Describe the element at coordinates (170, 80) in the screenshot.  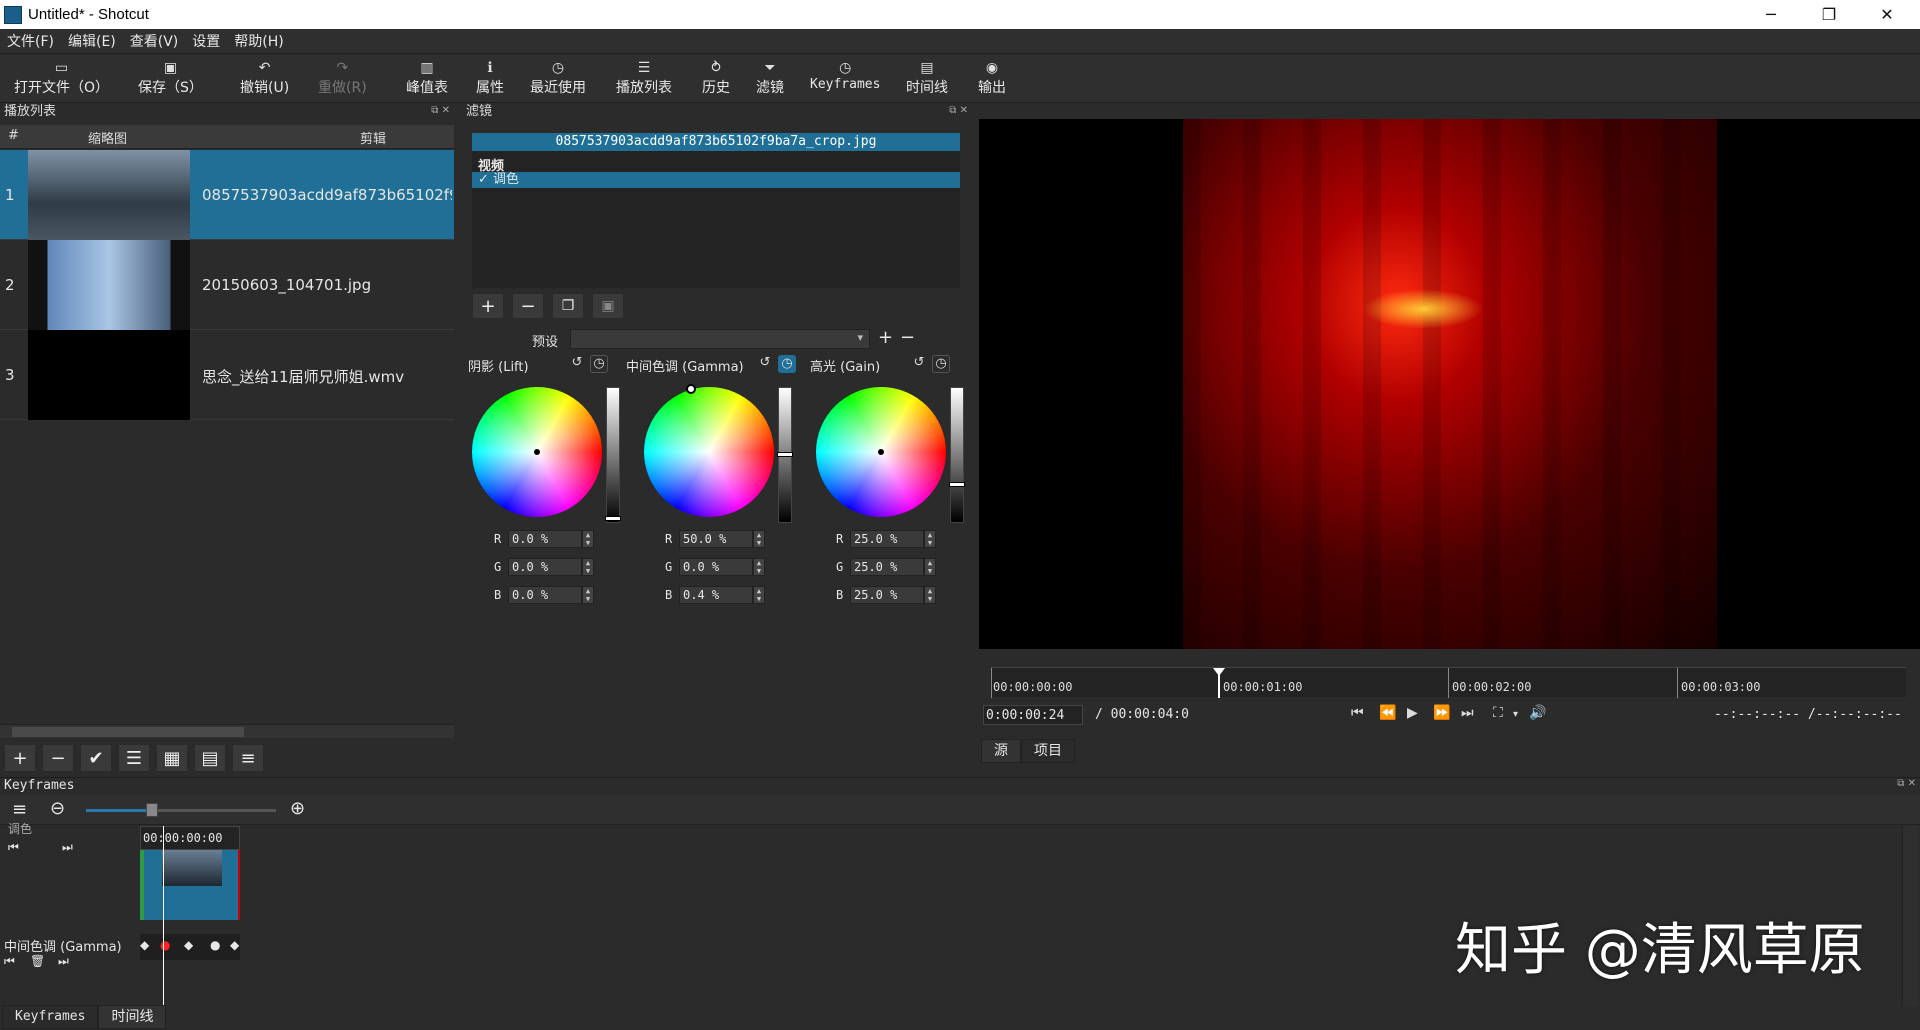
I see `save-button: ▣ 保存（S）` at that location.